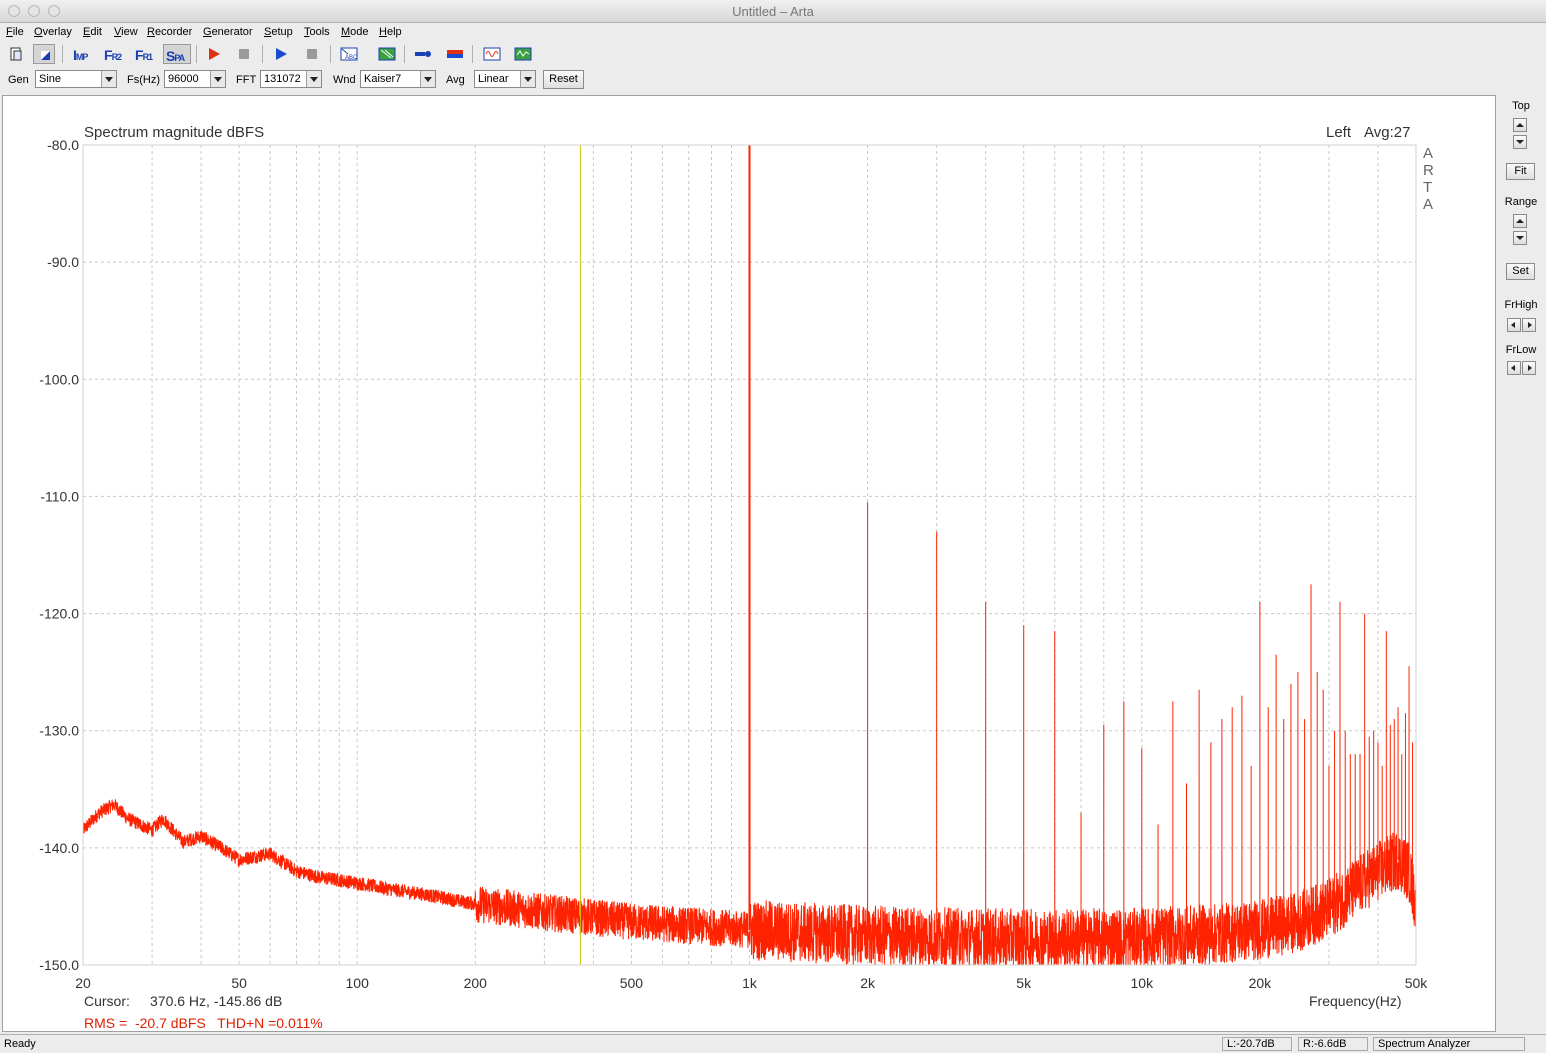  Describe the element at coordinates (390, 32) in the screenshot. I see `menu-help: Help` at that location.